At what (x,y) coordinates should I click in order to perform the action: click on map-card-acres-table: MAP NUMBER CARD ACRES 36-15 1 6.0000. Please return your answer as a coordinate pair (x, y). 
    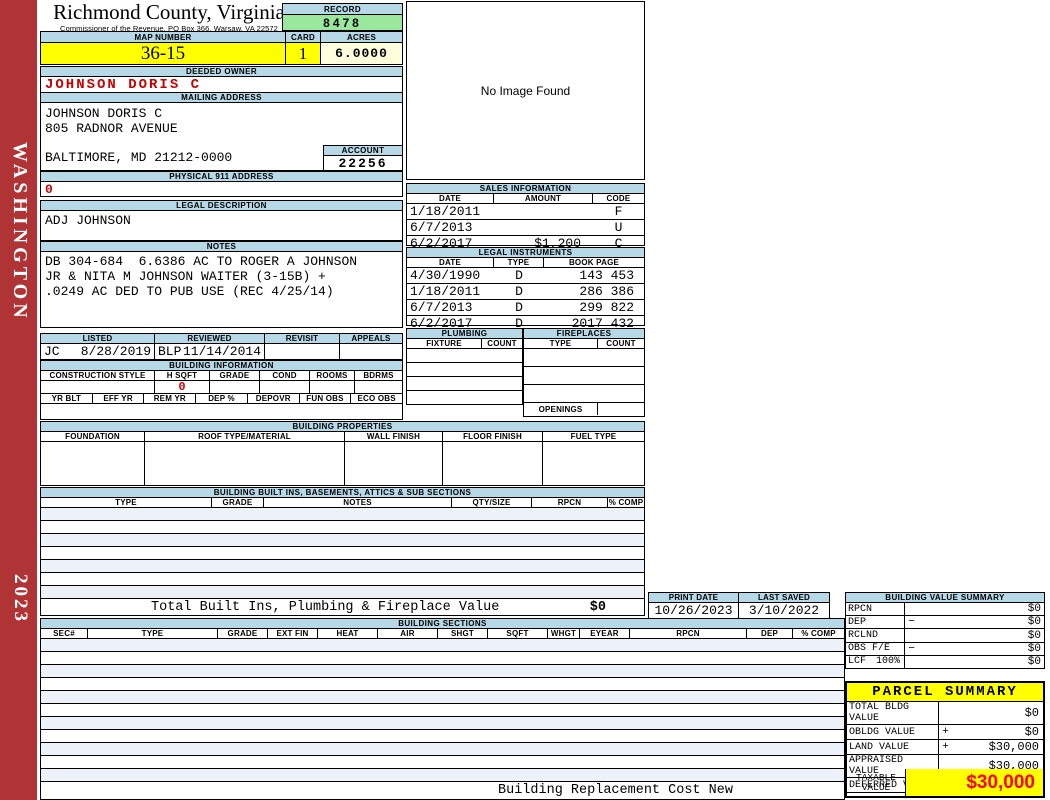
    Looking at the image, I should click on (221, 48).